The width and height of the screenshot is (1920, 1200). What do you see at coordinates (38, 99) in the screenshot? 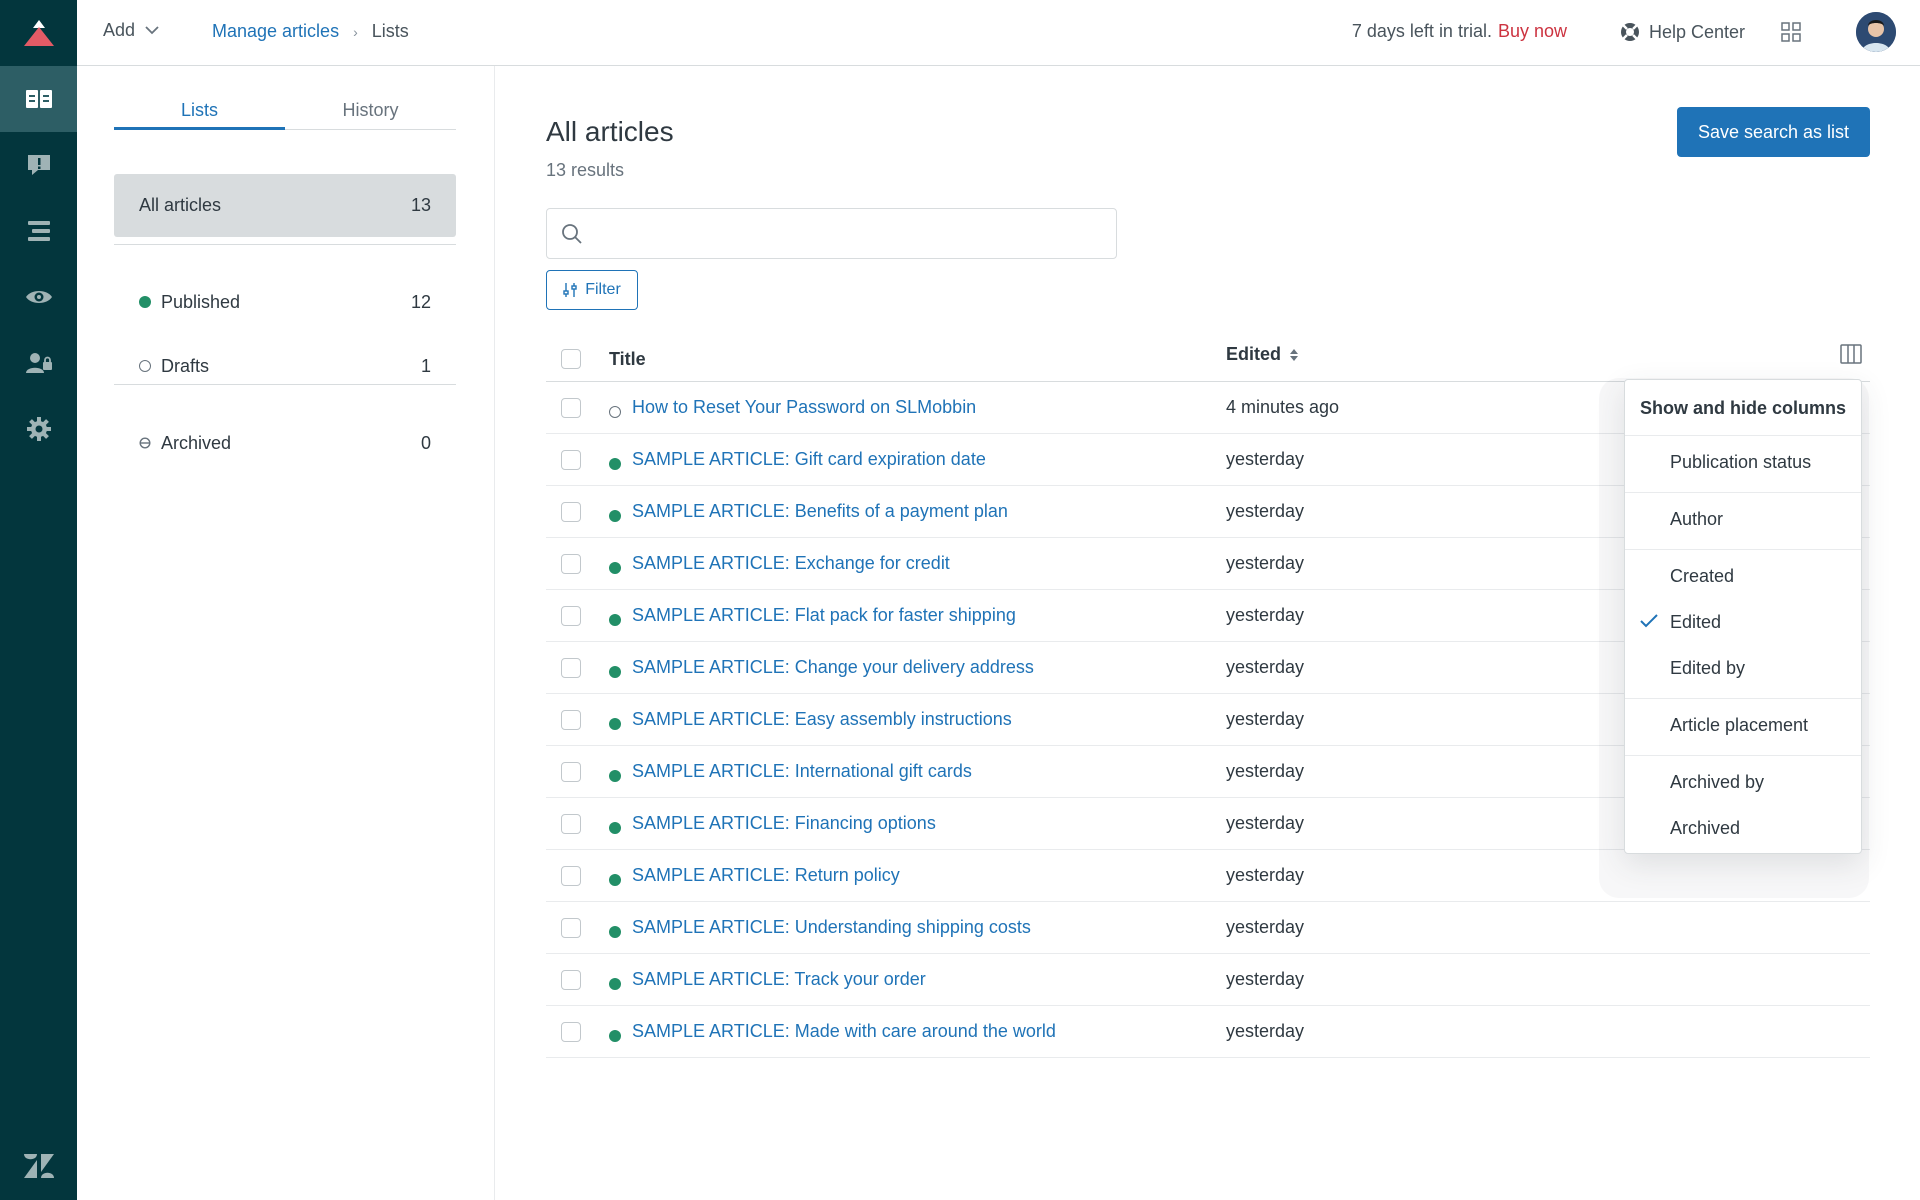
I see `articles-icon` at bounding box center [38, 99].